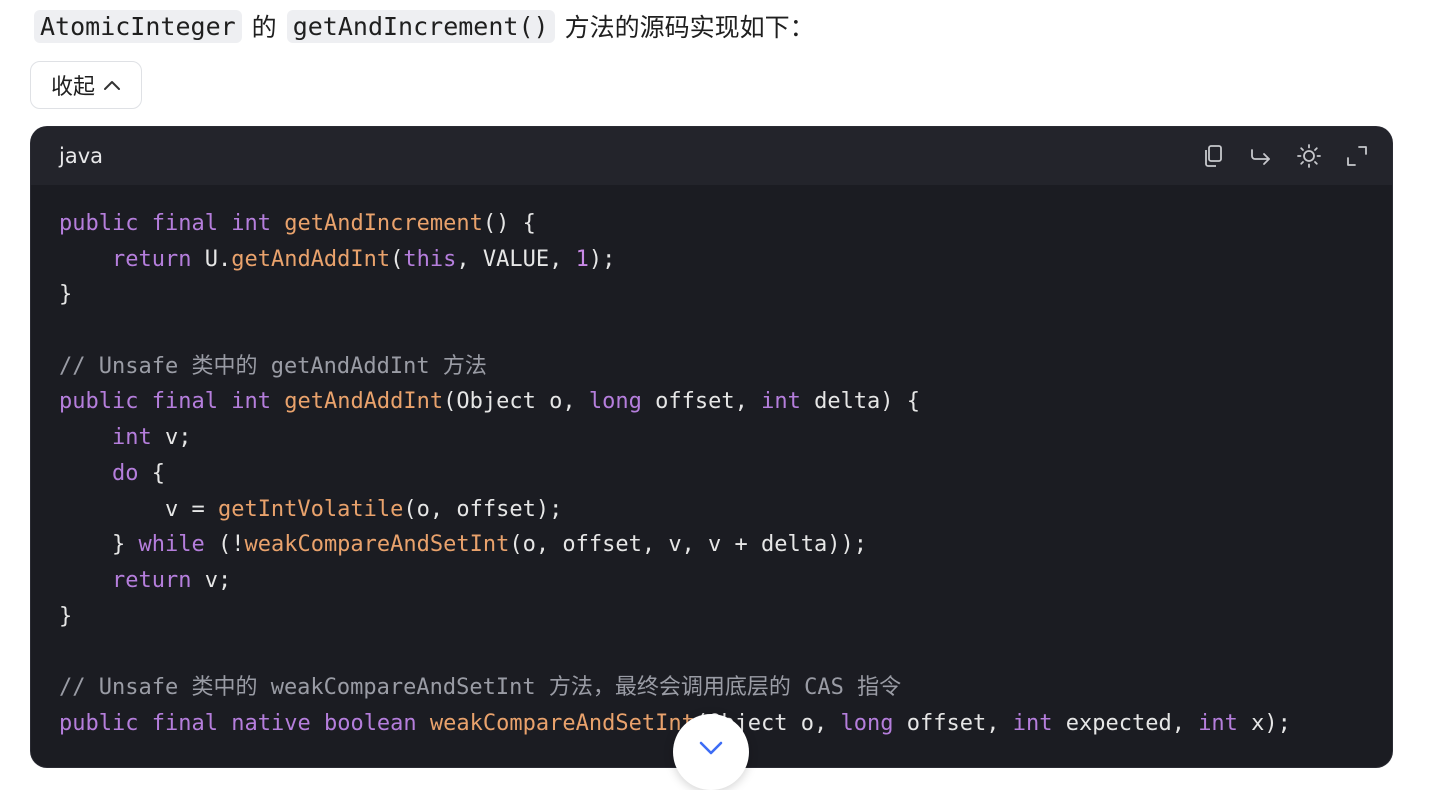 The width and height of the screenshot is (1440, 790). Describe the element at coordinates (72, 87) in the screenshot. I see `collapse-button-label: 收起` at that location.